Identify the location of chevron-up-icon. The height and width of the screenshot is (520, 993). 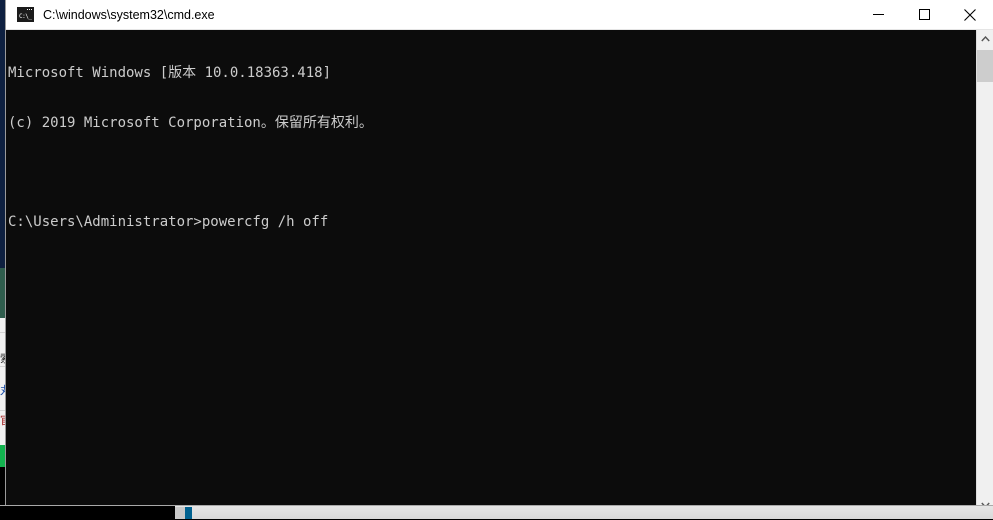
(985, 38).